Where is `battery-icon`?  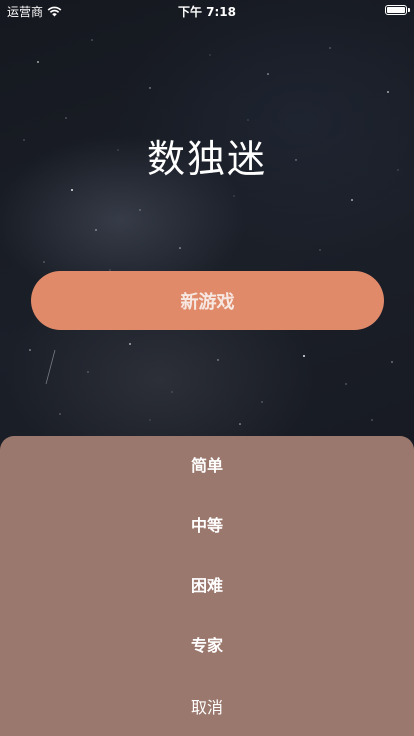
battery-icon is located at coordinates (397, 10).